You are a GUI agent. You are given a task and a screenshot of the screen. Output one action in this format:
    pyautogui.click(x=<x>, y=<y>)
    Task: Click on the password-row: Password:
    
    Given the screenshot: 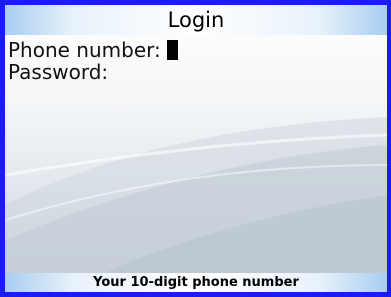 What is the action you would take?
    pyautogui.click(x=94, y=72)
    